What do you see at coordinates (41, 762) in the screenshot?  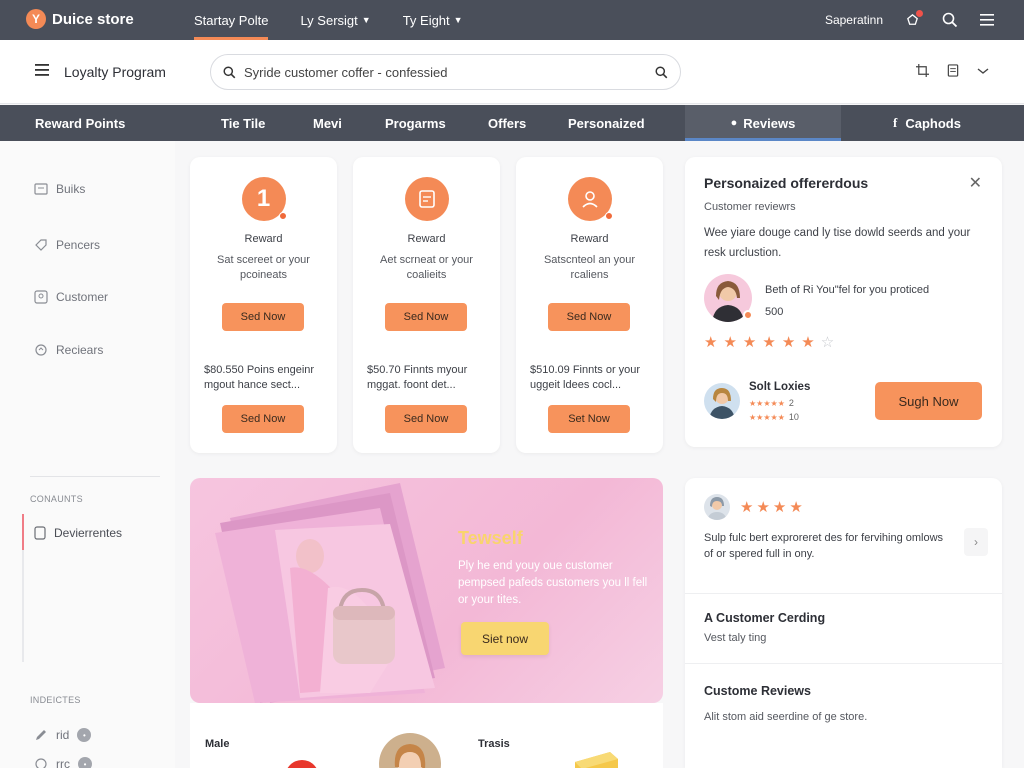 I see `circle-icon` at bounding box center [41, 762].